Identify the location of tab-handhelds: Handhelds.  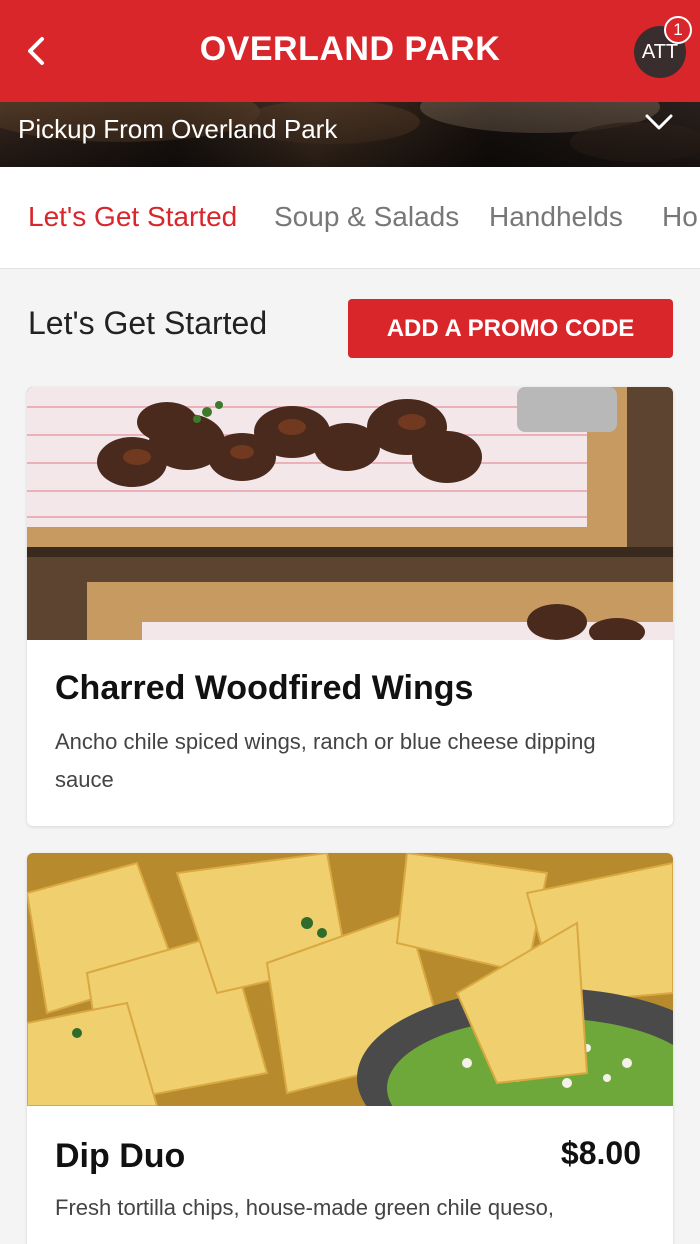
(556, 217).